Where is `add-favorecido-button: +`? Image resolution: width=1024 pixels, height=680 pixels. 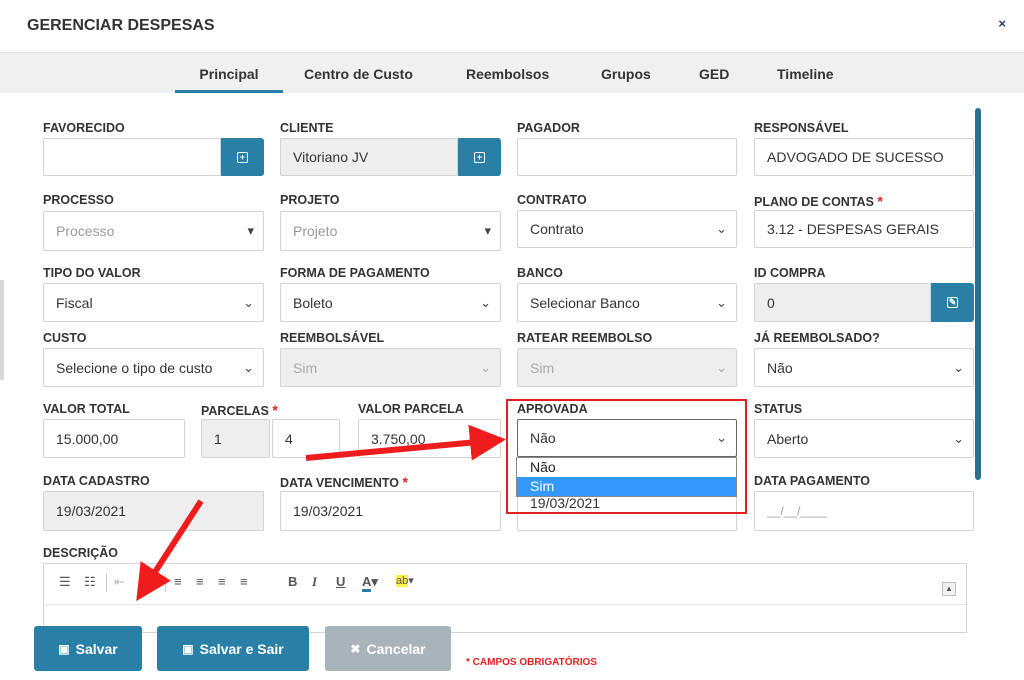
add-favorecido-button: + is located at coordinates (242, 157).